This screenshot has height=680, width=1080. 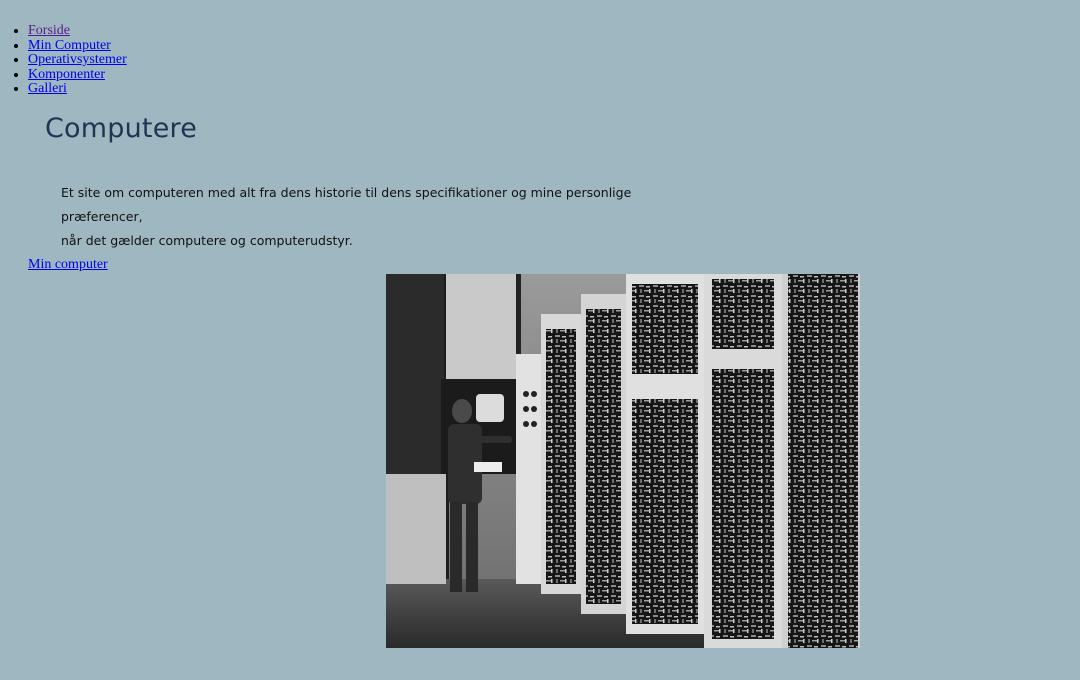 What do you see at coordinates (77, 89) in the screenshot?
I see `nav-item-galleri: Galleri` at bounding box center [77, 89].